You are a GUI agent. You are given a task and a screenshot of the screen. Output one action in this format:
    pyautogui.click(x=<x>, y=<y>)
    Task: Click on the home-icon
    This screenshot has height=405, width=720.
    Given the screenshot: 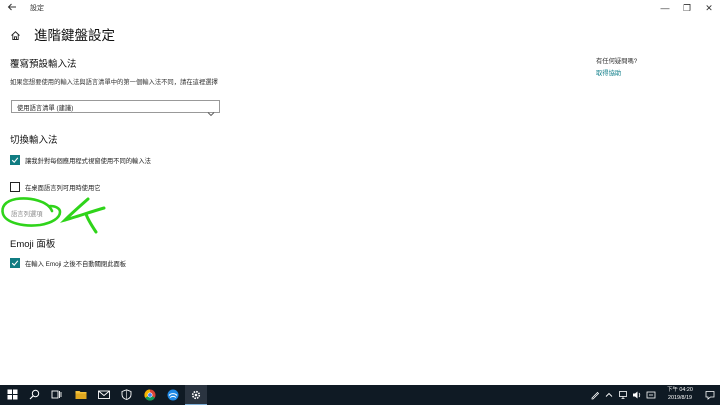 What is the action you would take?
    pyautogui.click(x=16, y=34)
    